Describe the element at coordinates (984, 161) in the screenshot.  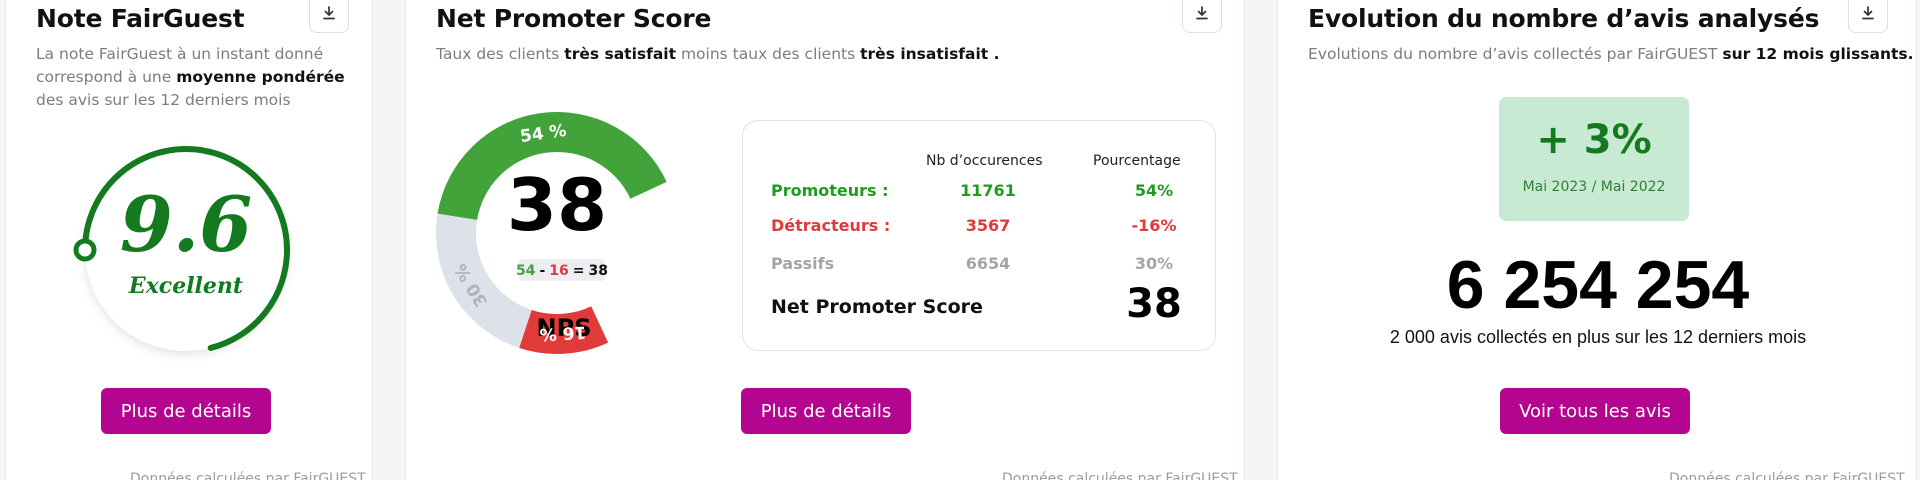
I see `column-header-occurrences: Nb d’occurences` at that location.